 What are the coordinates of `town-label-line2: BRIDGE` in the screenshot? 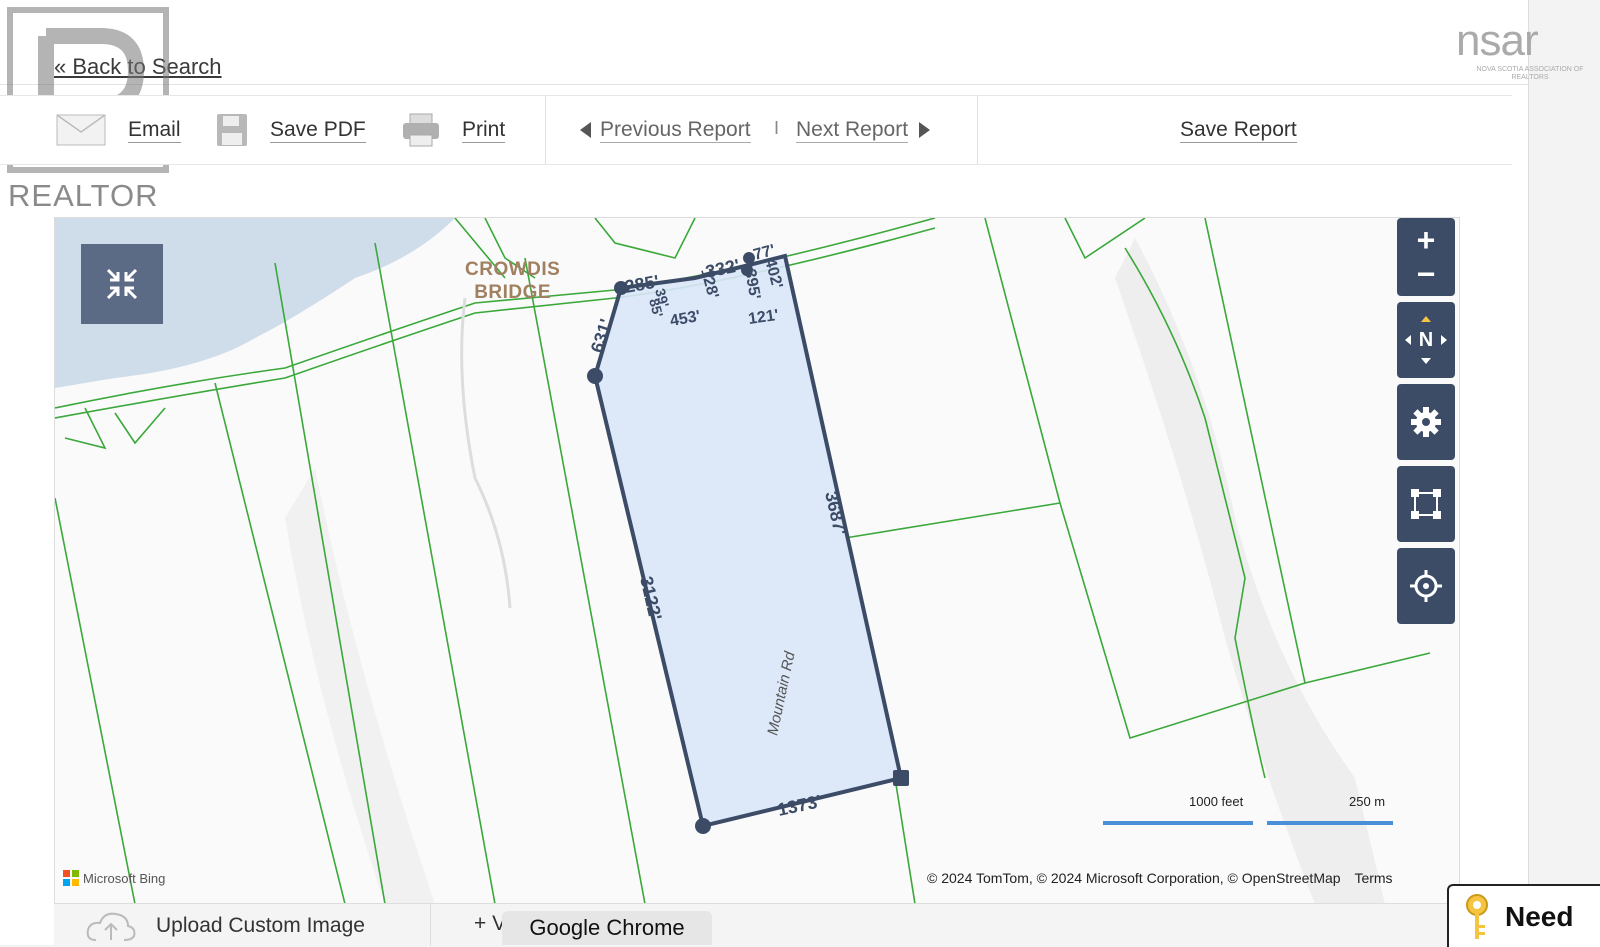 It's located at (513, 292).